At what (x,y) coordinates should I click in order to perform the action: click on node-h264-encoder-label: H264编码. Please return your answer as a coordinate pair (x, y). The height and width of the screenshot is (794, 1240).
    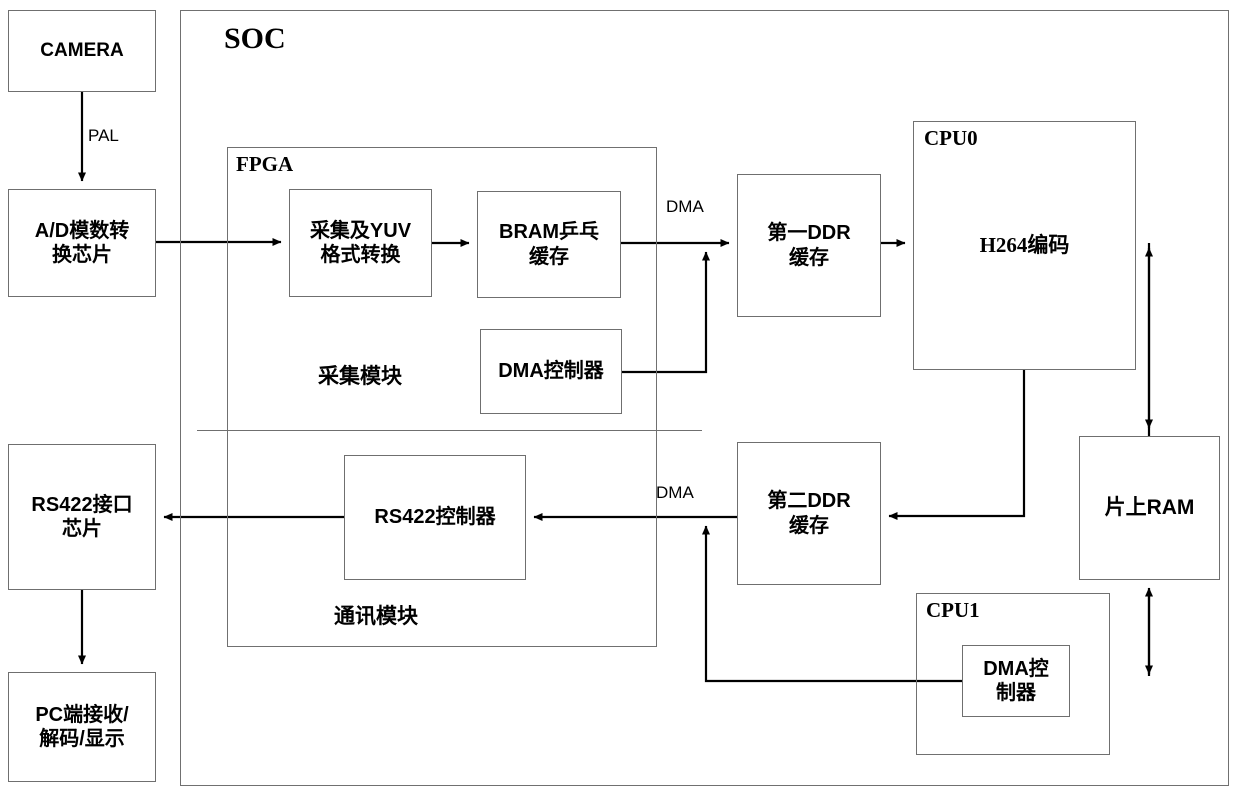
    Looking at the image, I should click on (1024, 244).